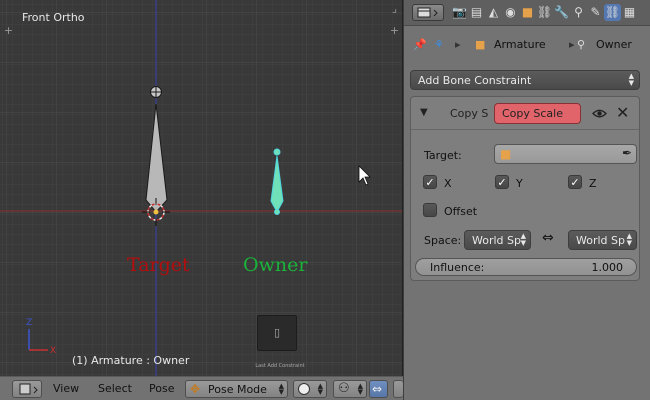 The height and width of the screenshot is (400, 650). I want to click on eyedropper-icon: ✒, so click(627, 153).